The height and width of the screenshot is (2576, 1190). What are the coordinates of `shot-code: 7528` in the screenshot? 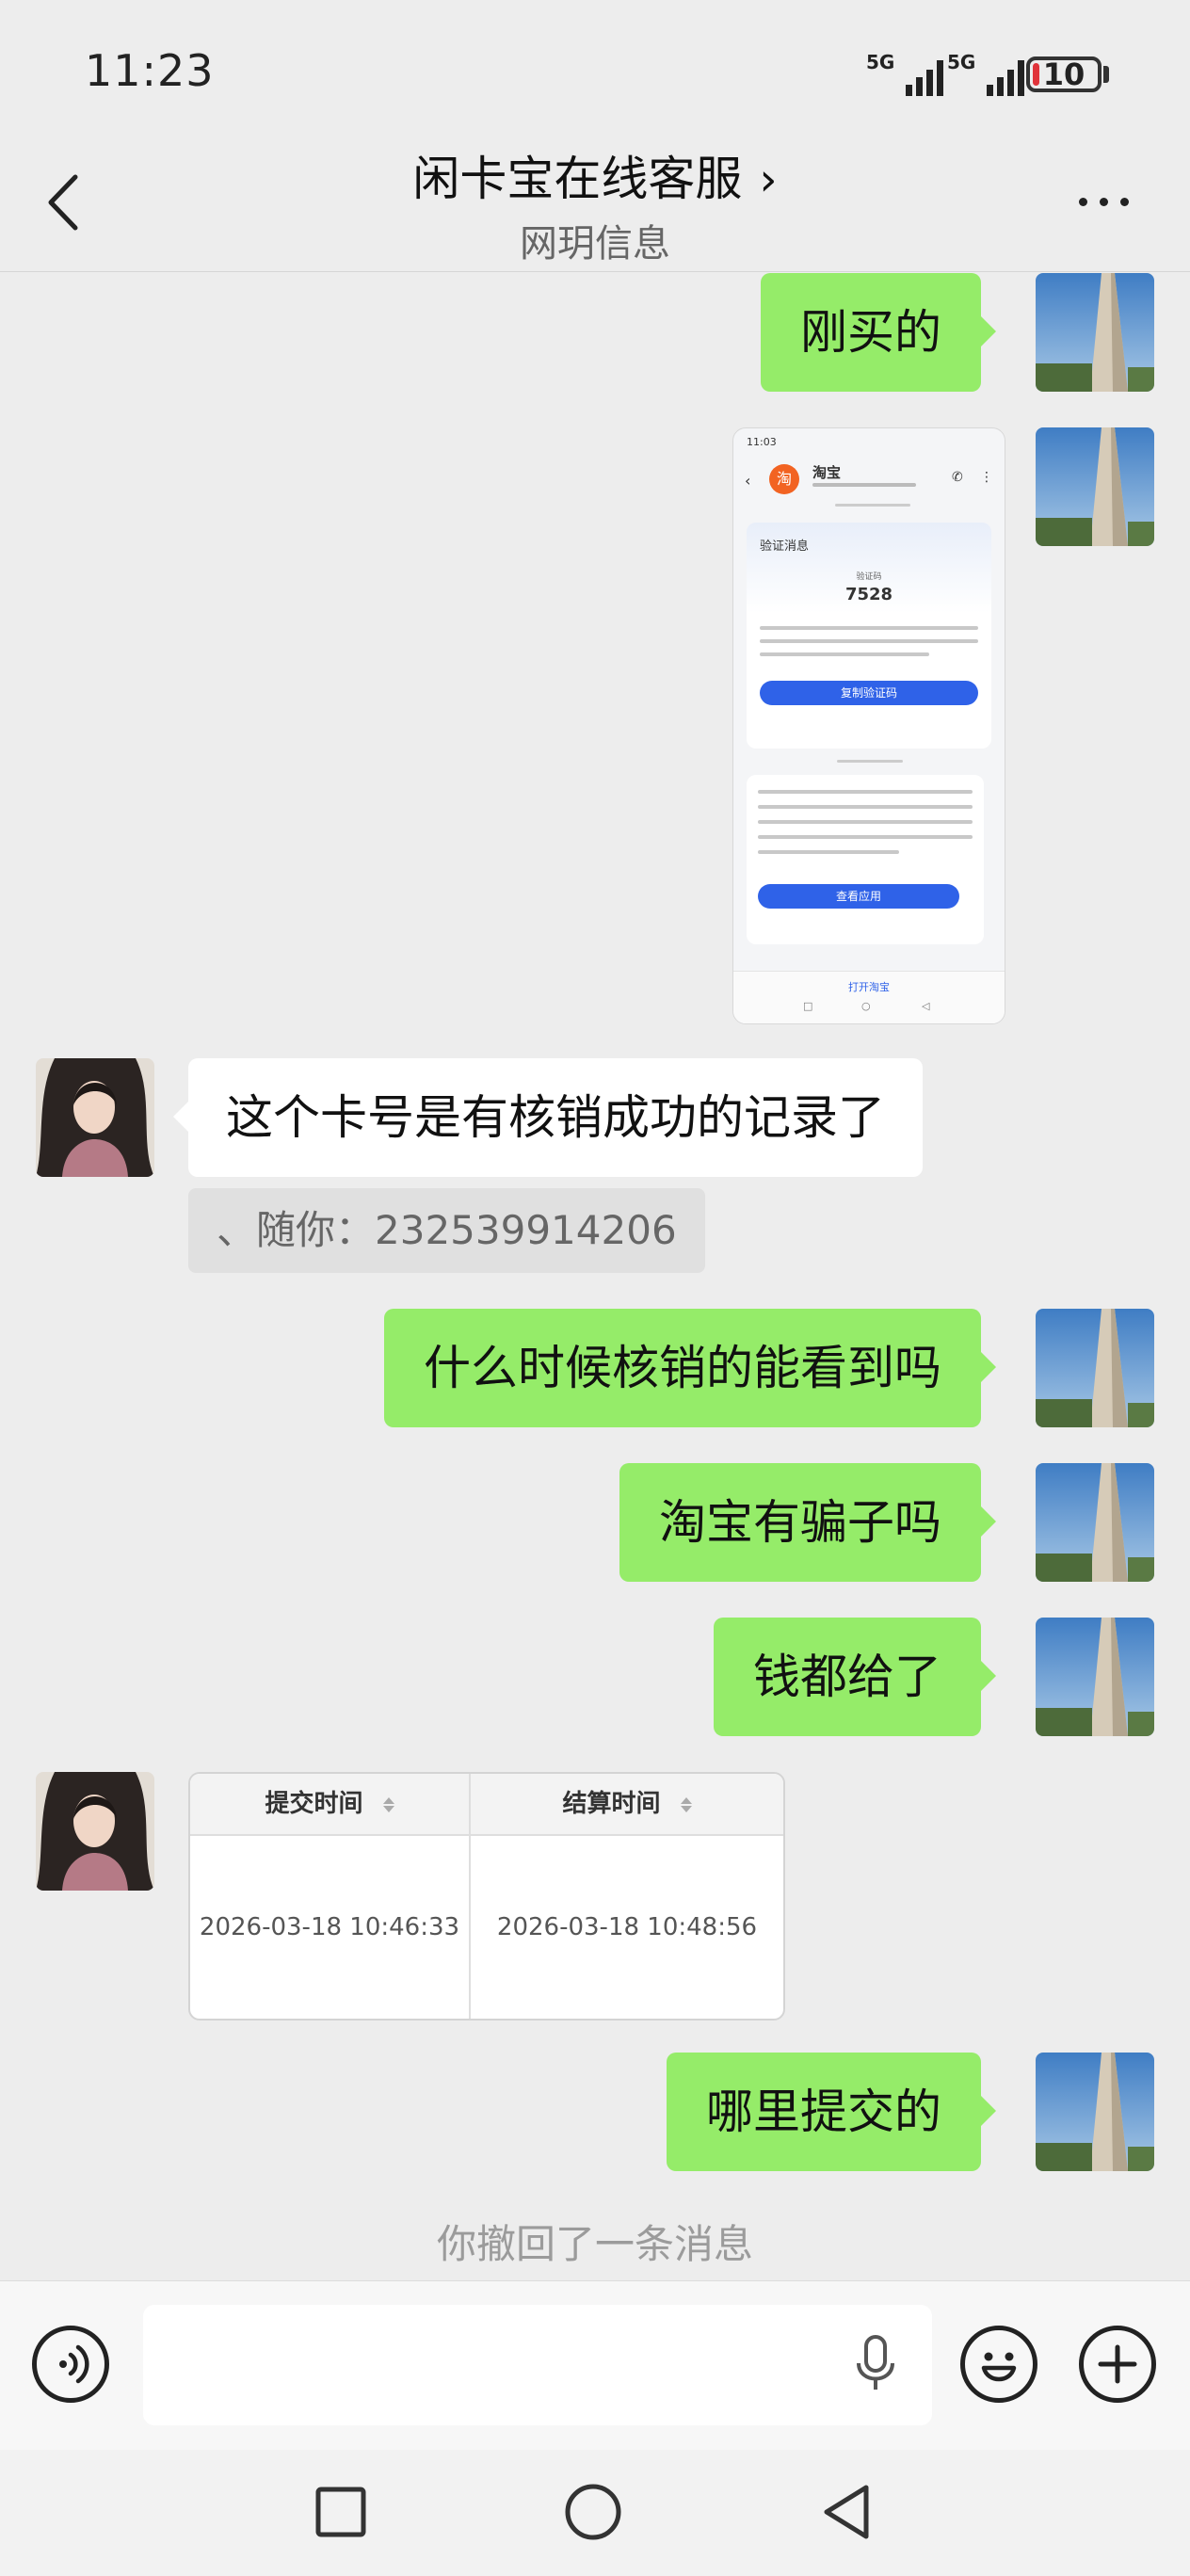 It's located at (868, 594).